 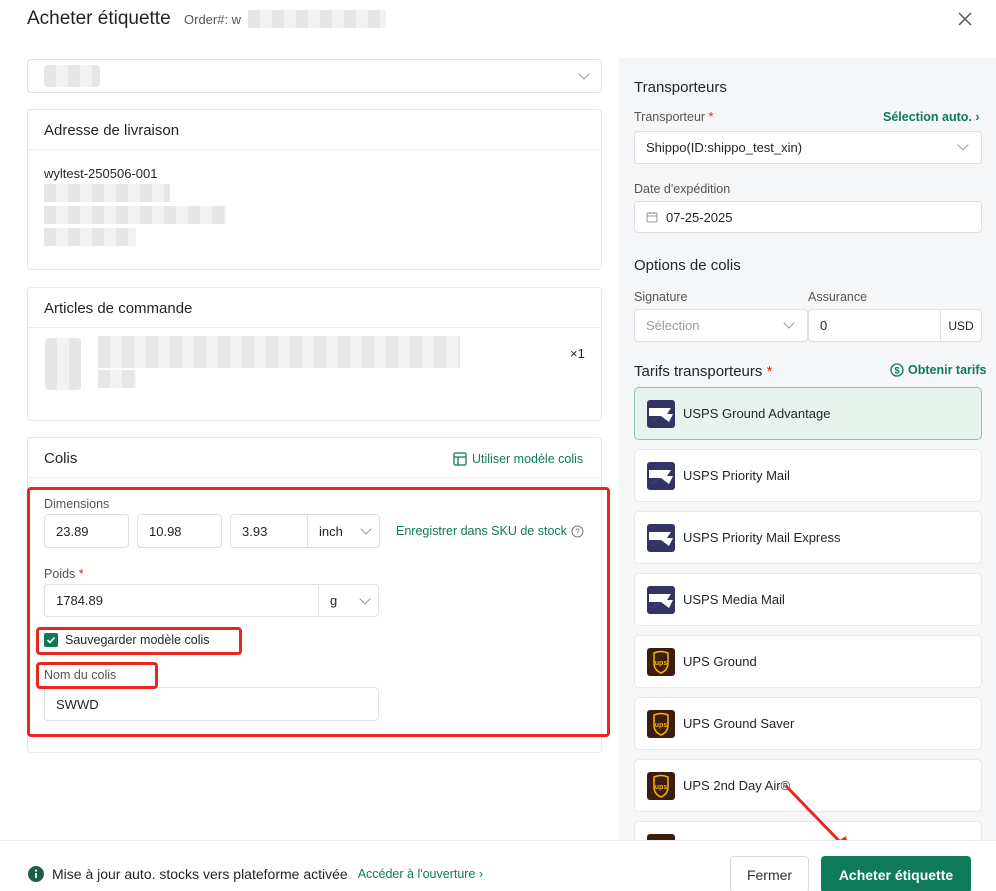 I want to click on carrier-value: Shippo(ID:shippo_test_xin), so click(x=724, y=147).